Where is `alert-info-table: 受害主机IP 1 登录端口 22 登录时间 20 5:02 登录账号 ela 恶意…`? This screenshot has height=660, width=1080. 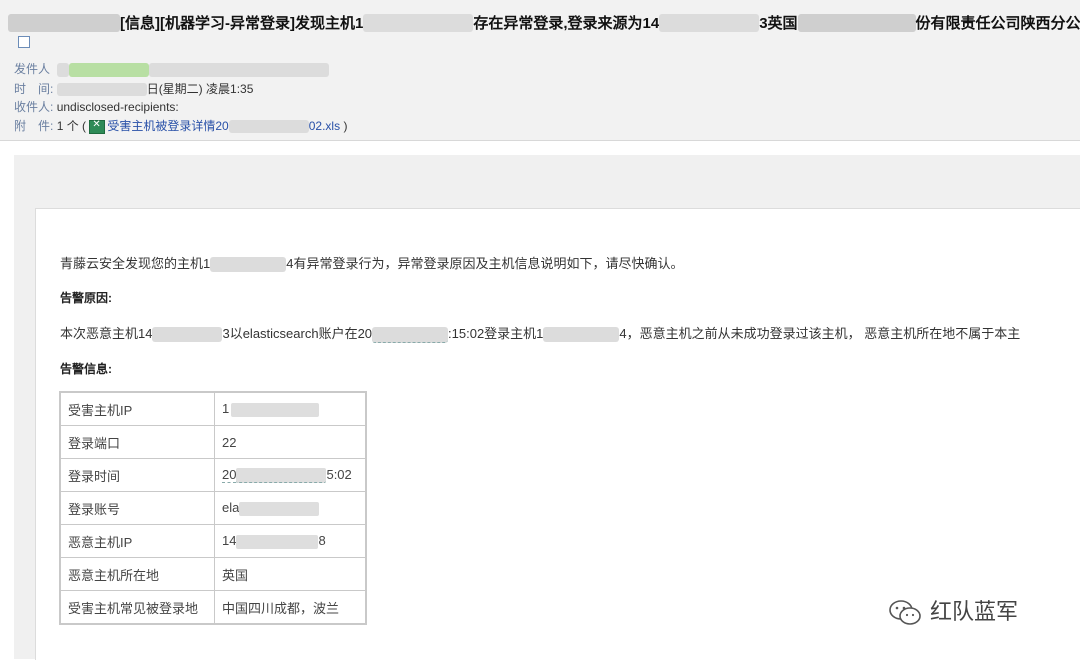 alert-info-table: 受害主机IP 1 登录端口 22 登录时间 20 5:02 登录账号 ela 恶意… is located at coordinates (213, 508).